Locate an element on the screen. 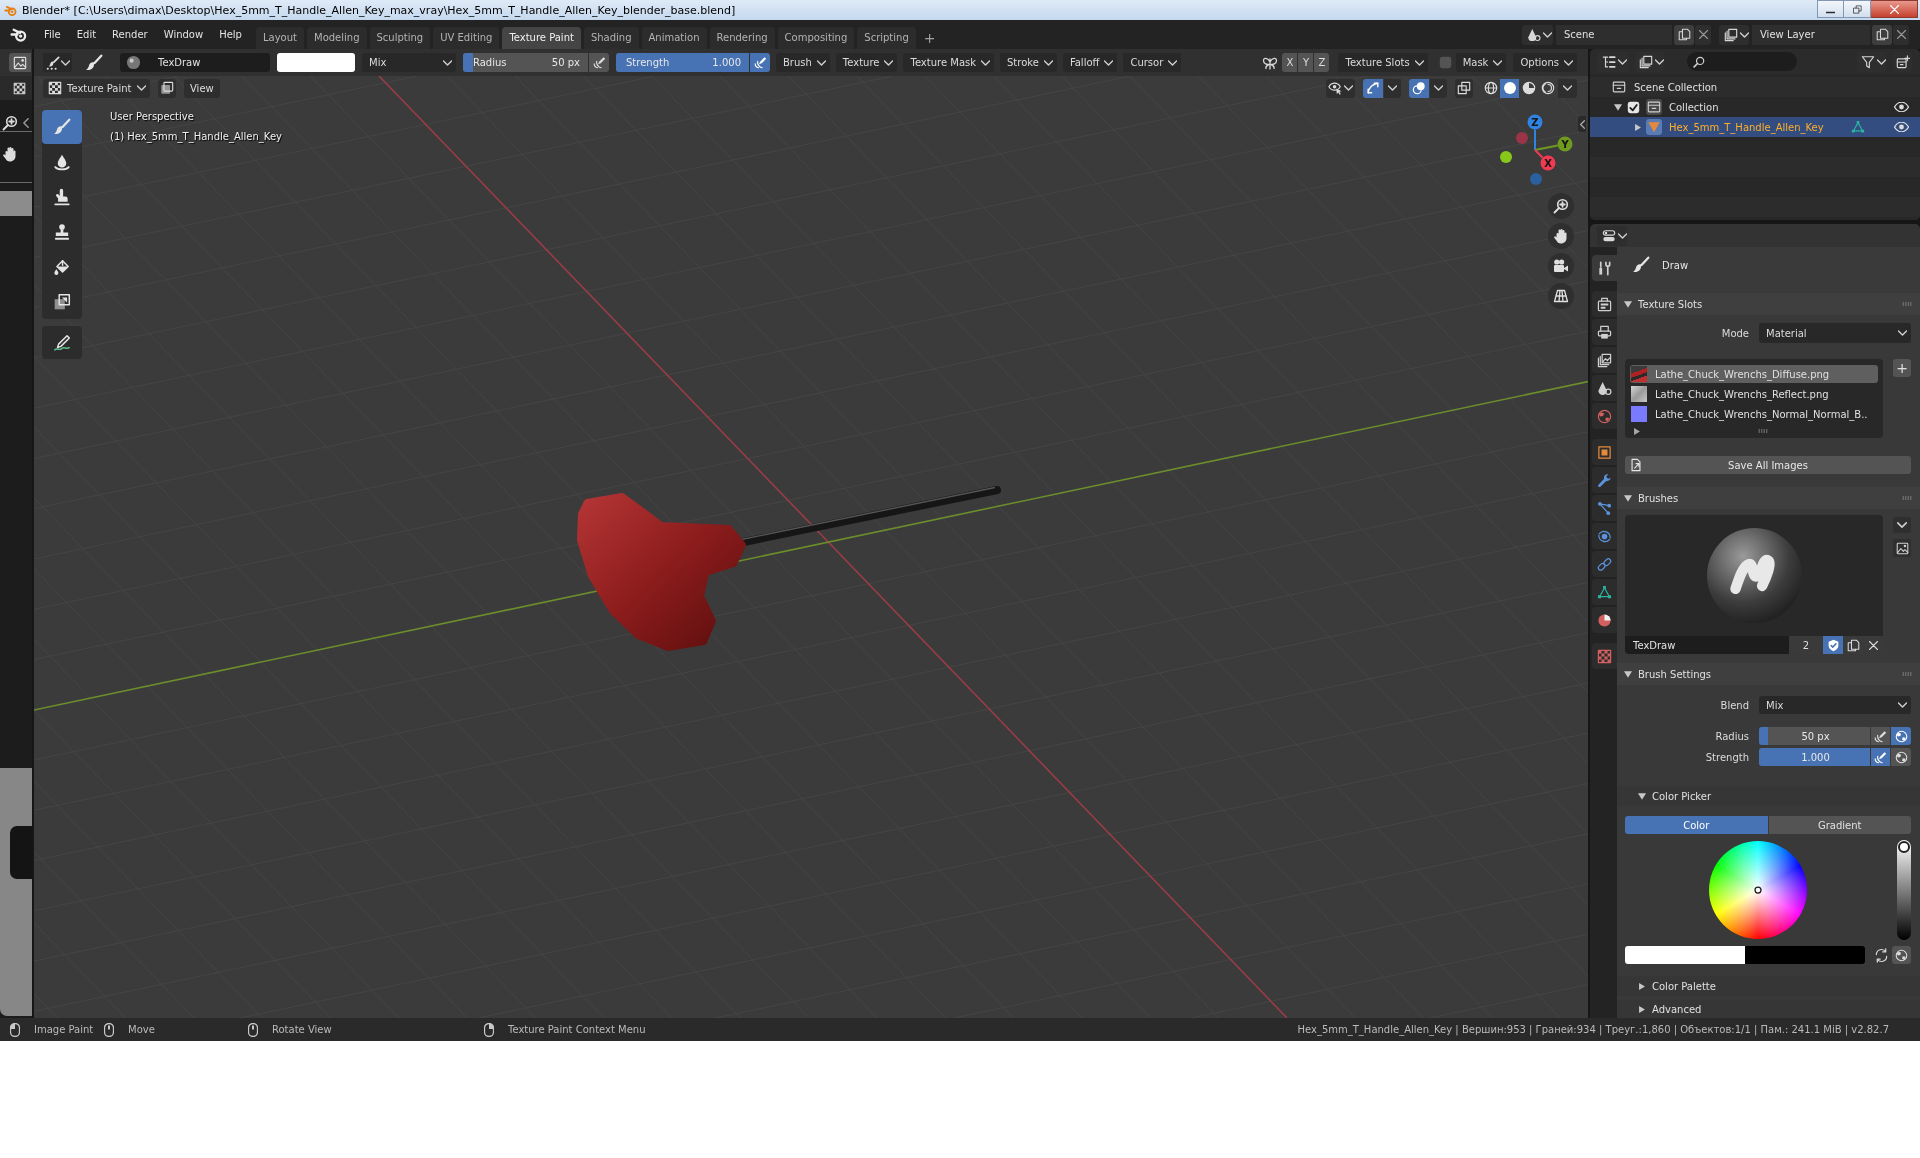 This screenshot has width=1920, height=1158. mask-toggle-button is located at coordinates (167, 88).